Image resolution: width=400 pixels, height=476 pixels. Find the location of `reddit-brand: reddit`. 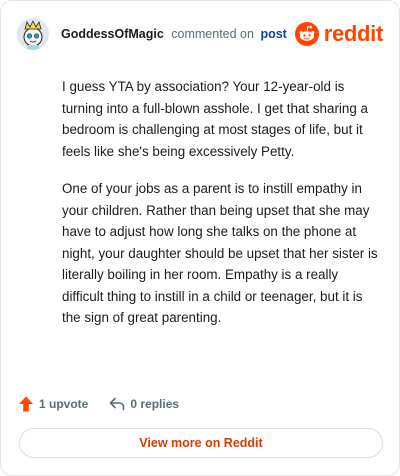

reddit-brand: reddit is located at coordinates (339, 34).